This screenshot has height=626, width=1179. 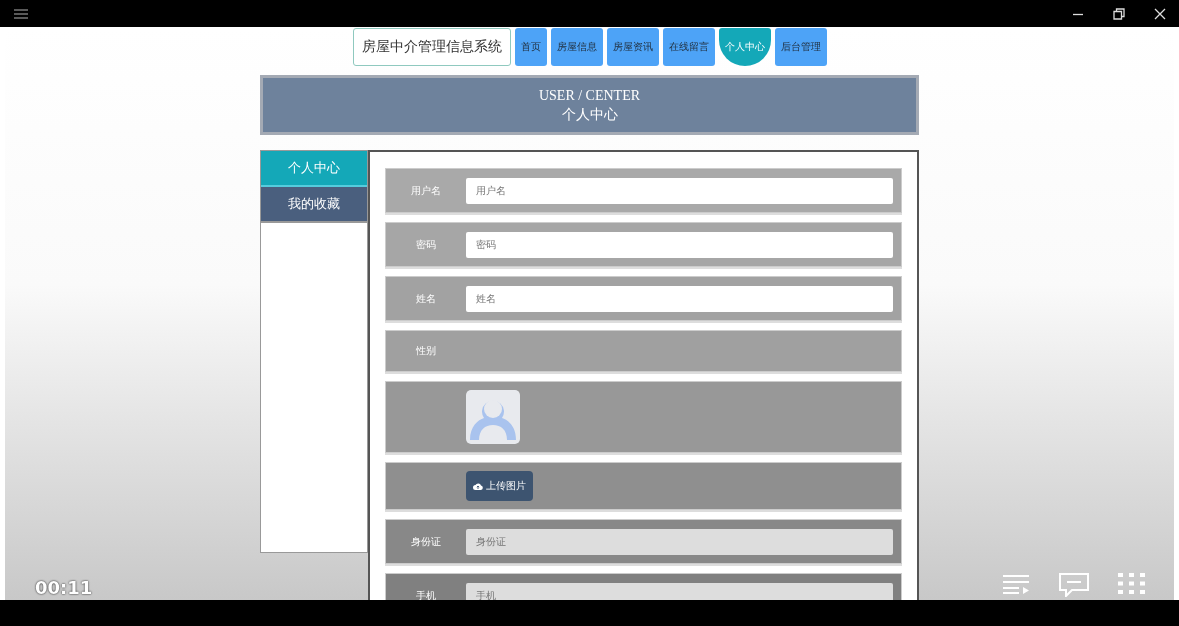 What do you see at coordinates (426, 351) in the screenshot?
I see `field-label: 性别` at bounding box center [426, 351].